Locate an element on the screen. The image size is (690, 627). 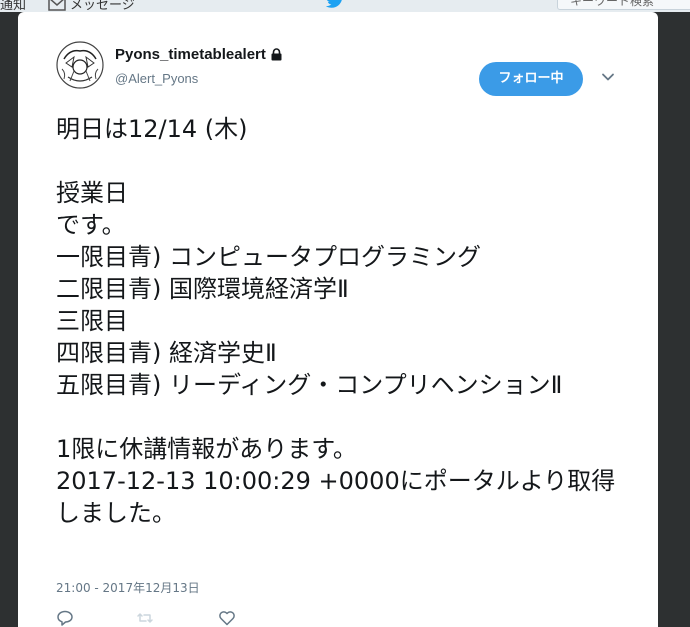
user-name-row: Pyons_timetablealert is located at coordinates (198, 54).